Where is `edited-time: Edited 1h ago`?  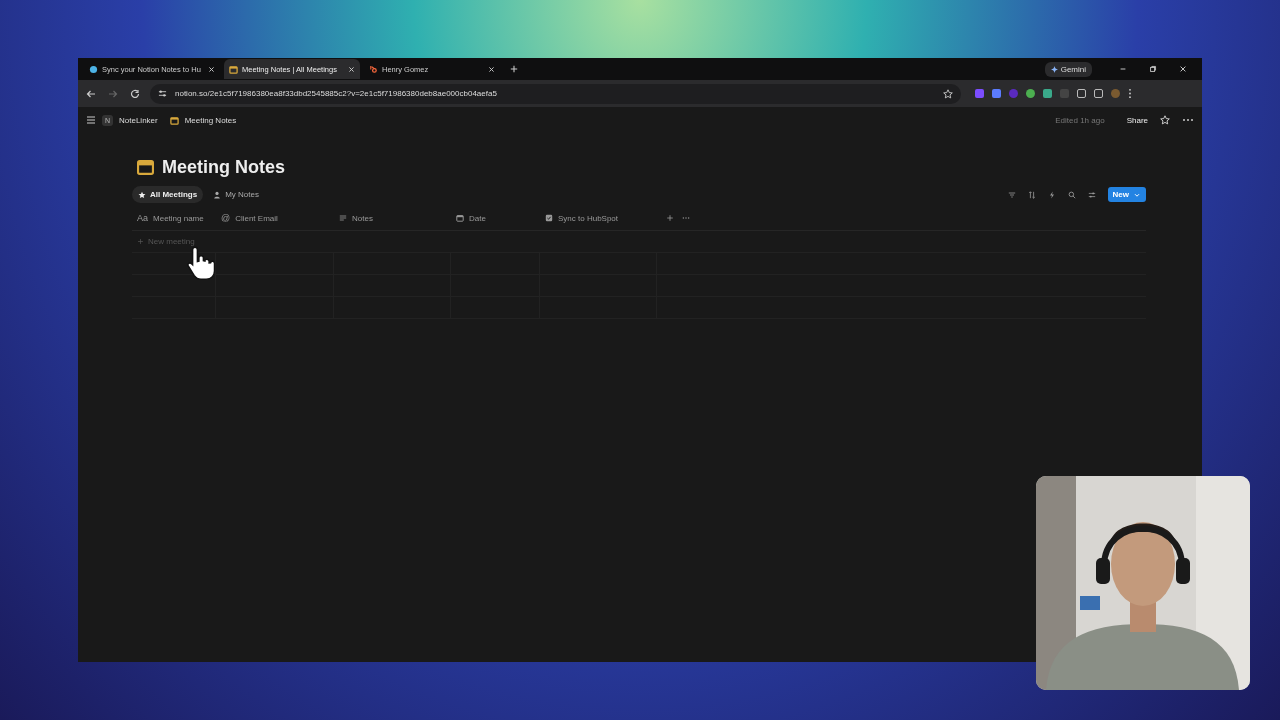
edited-time: Edited 1h ago is located at coordinates (1080, 120).